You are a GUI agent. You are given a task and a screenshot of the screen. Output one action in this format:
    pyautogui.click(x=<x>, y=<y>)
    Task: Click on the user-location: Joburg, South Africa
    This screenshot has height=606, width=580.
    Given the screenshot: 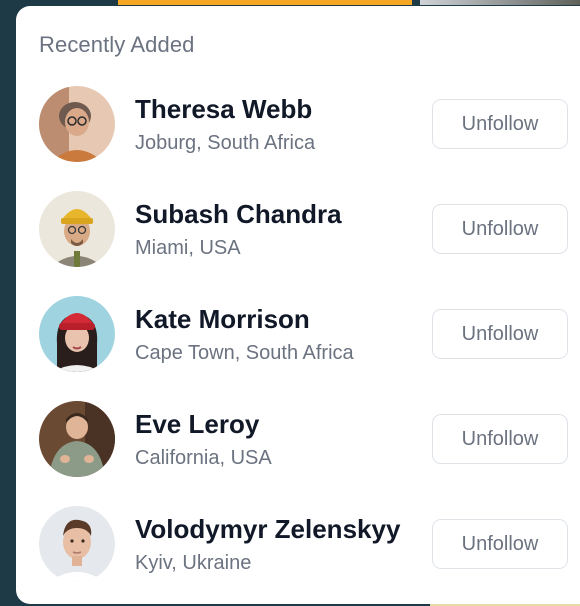 What is the action you would take?
    pyautogui.click(x=225, y=143)
    